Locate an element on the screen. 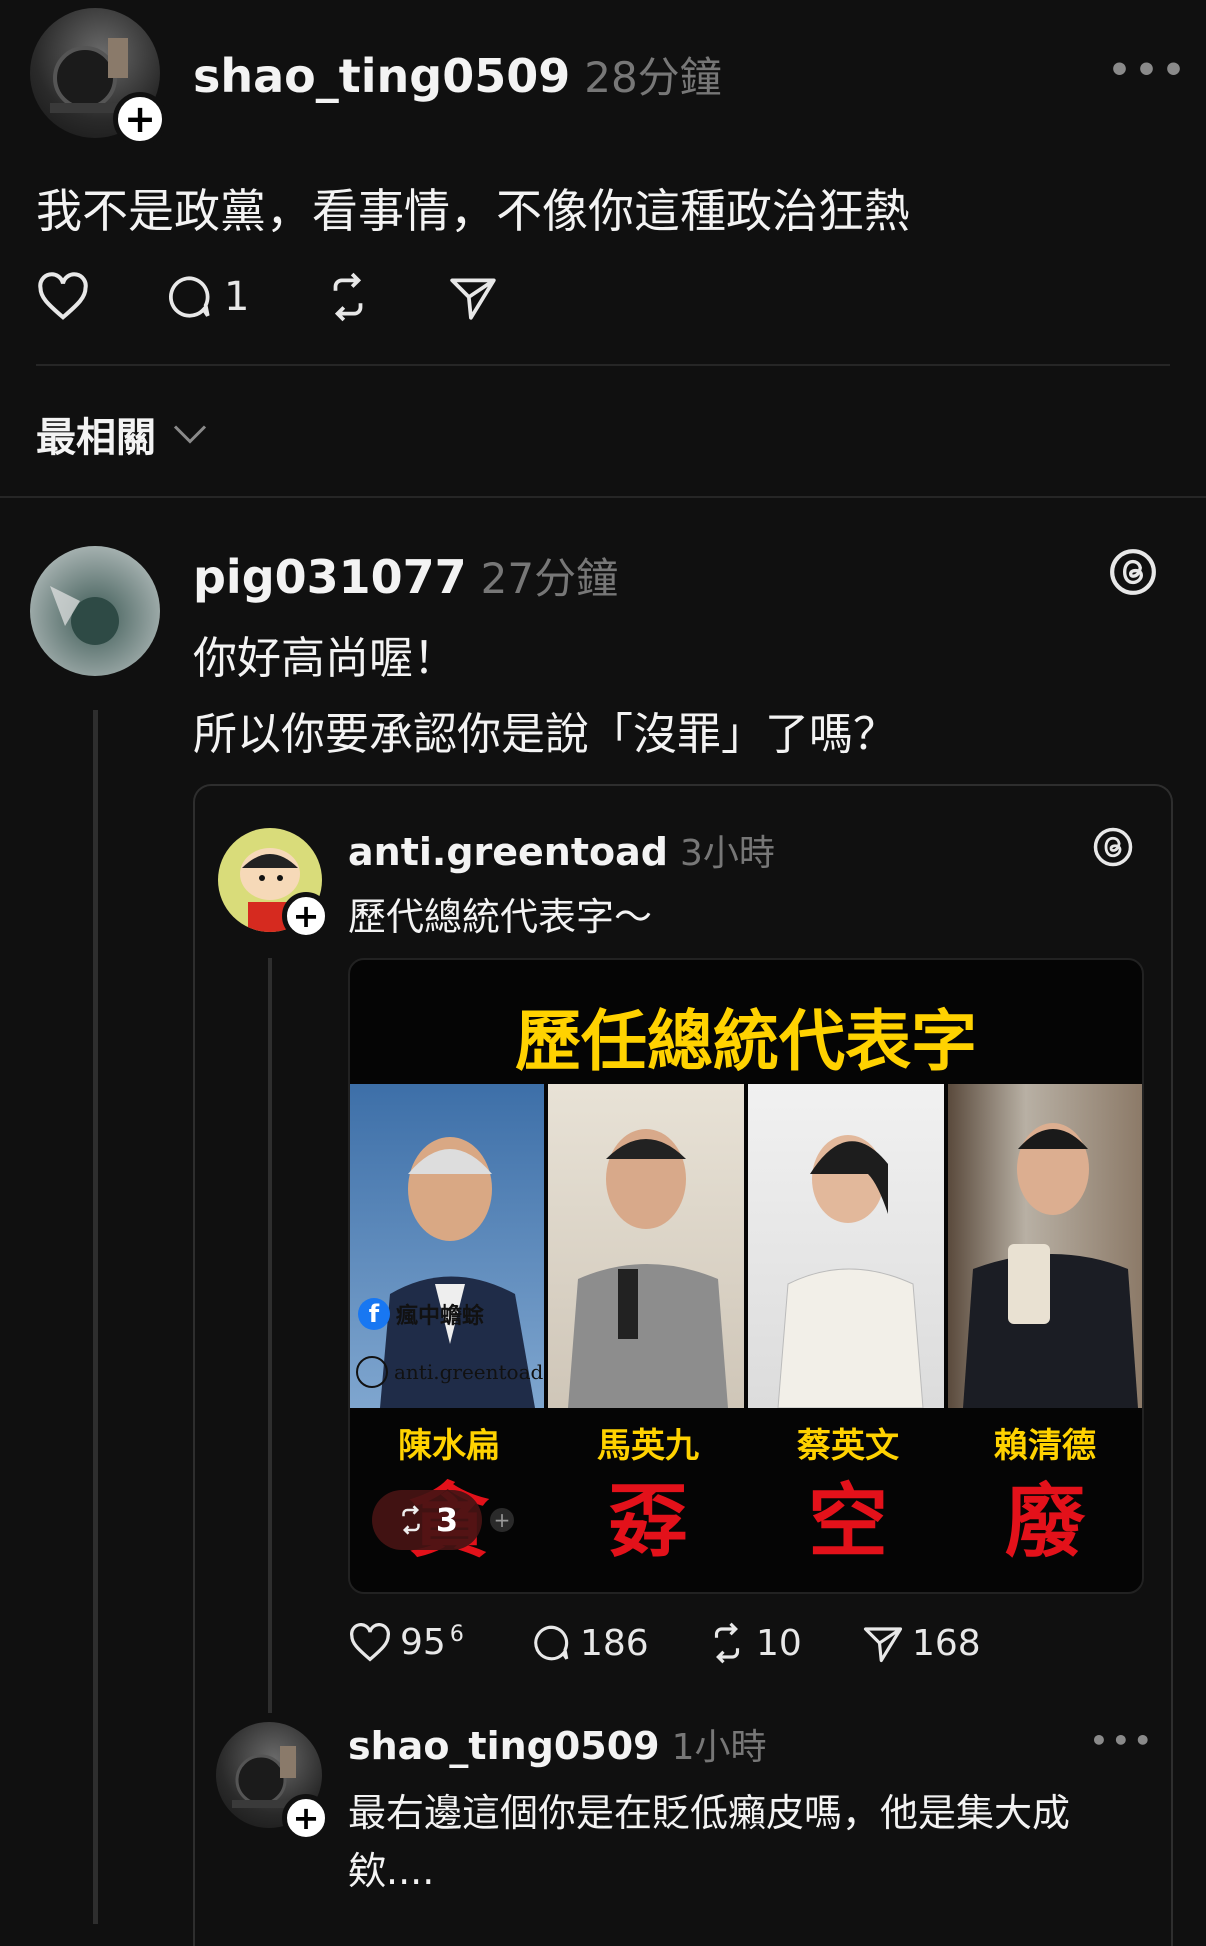 The width and height of the screenshot is (1206, 1946). quoted-comment-count: 186 is located at coordinates (614, 1643).